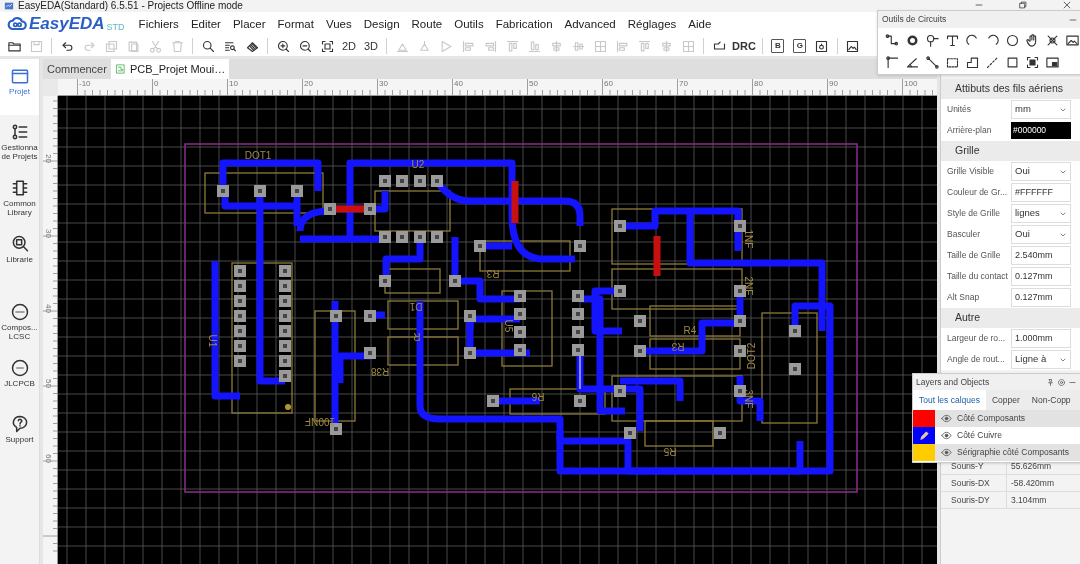  I want to click on ruler-label: 80, so click(758, 83).